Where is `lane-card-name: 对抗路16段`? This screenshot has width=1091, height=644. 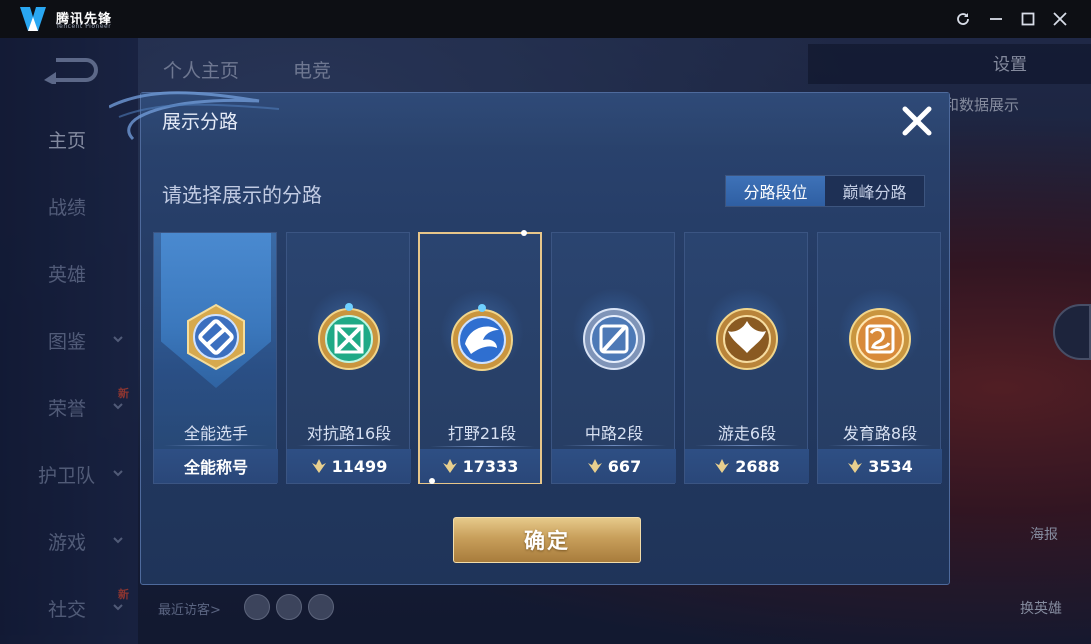
lane-card-name: 对抗路16段 is located at coordinates (349, 433).